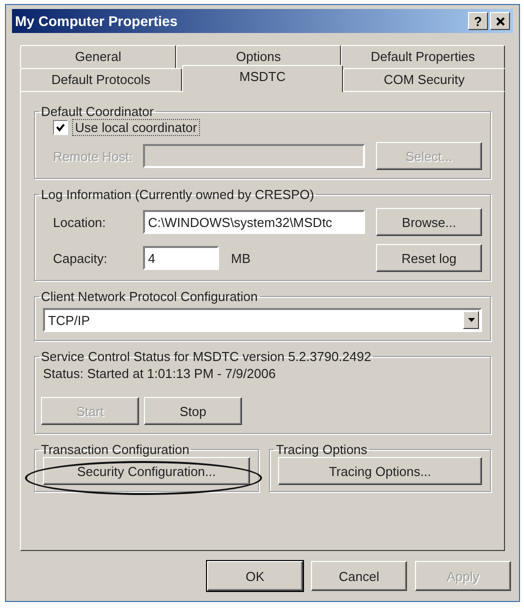 This screenshot has width=524, height=608. What do you see at coordinates (193, 411) in the screenshot?
I see `service-button: Stop` at bounding box center [193, 411].